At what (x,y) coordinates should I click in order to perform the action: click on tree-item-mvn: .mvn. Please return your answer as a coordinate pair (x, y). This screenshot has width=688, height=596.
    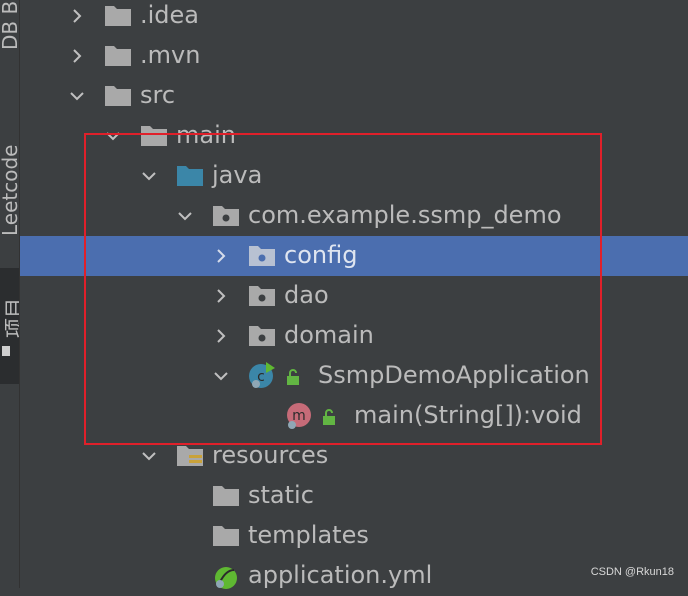
    Looking at the image, I should click on (354, 56).